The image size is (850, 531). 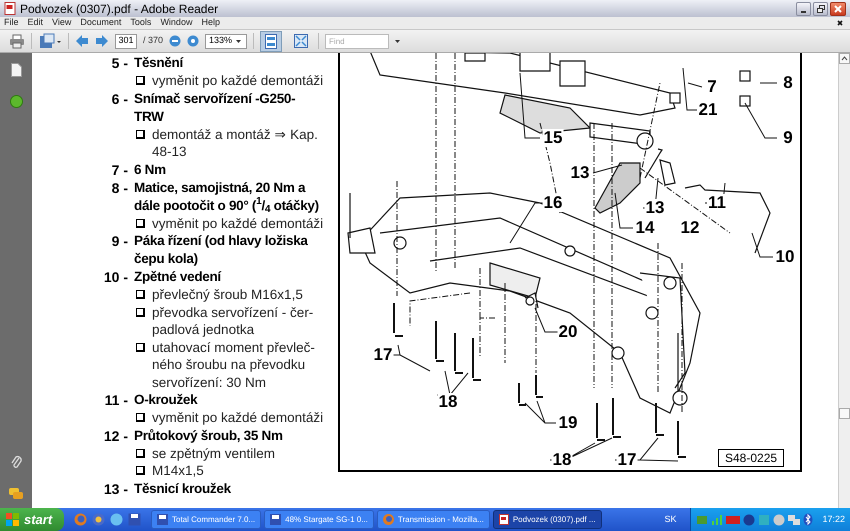 What do you see at coordinates (115, 489) in the screenshot?
I see `item-number: 13 -` at bounding box center [115, 489].